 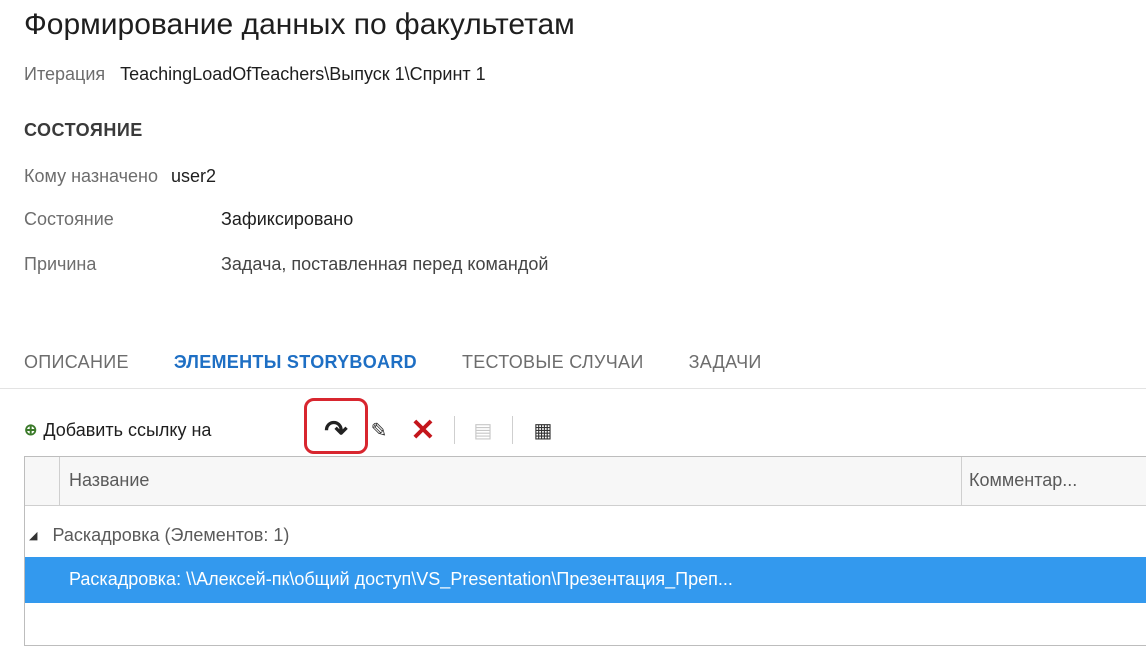 I want to click on add-link-label: Добавить ссылку на, so click(x=127, y=429).